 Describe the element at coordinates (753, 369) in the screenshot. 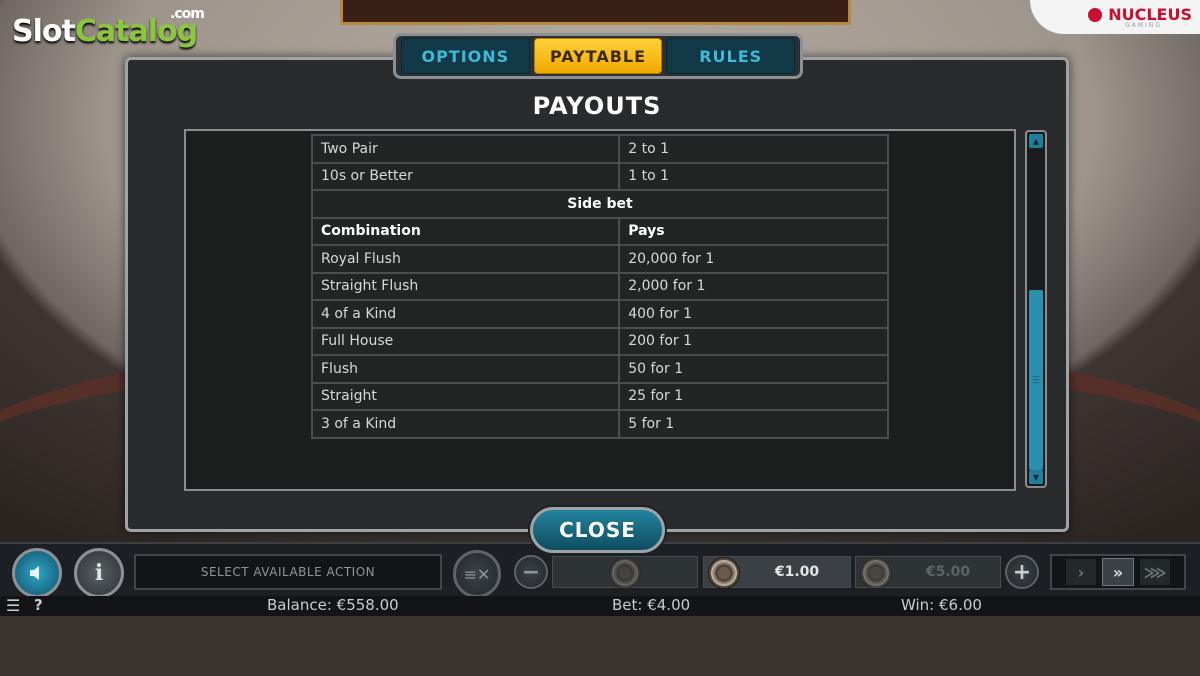

I see `pays-cell: 50 for 1` at that location.